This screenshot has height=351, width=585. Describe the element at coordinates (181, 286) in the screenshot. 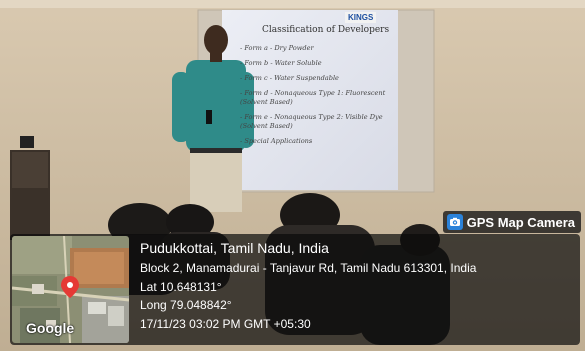

I see `latitude: Lat 10.648131°` at that location.